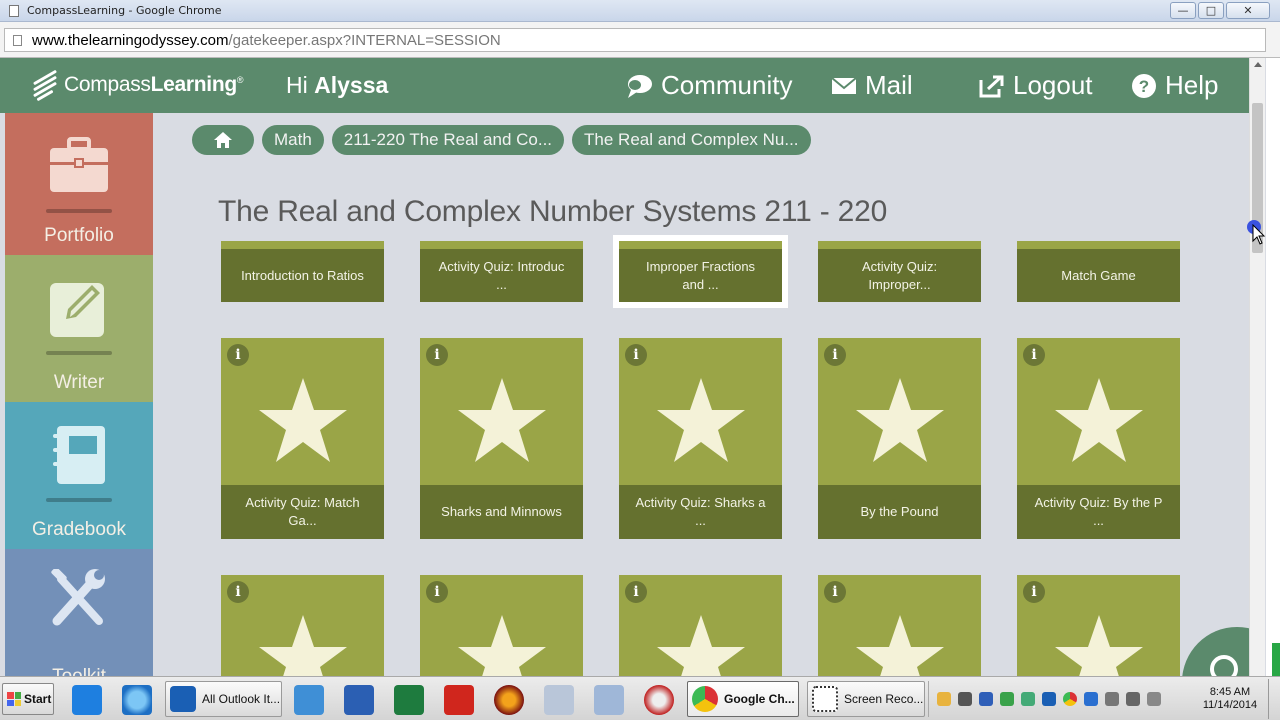 This screenshot has width=1280, height=720. What do you see at coordinates (640, 11) in the screenshot?
I see `window-titlebar: CompassLearning - Google Chrome — □ ✕` at bounding box center [640, 11].